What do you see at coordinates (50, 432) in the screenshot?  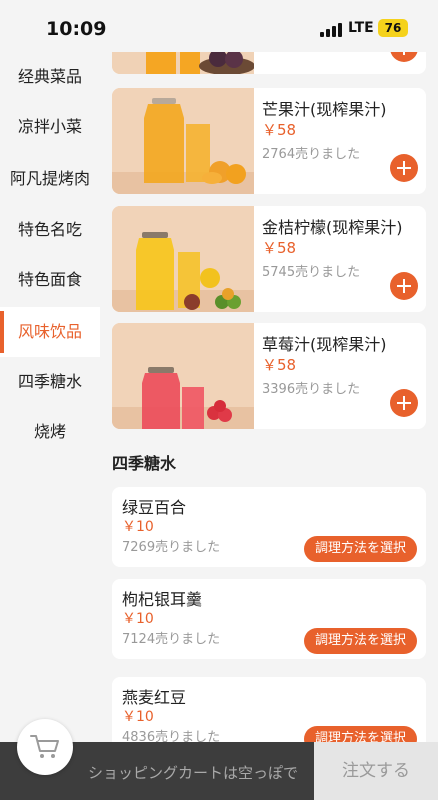 I see `sidebar-item-bbq: 烧烤` at bounding box center [50, 432].